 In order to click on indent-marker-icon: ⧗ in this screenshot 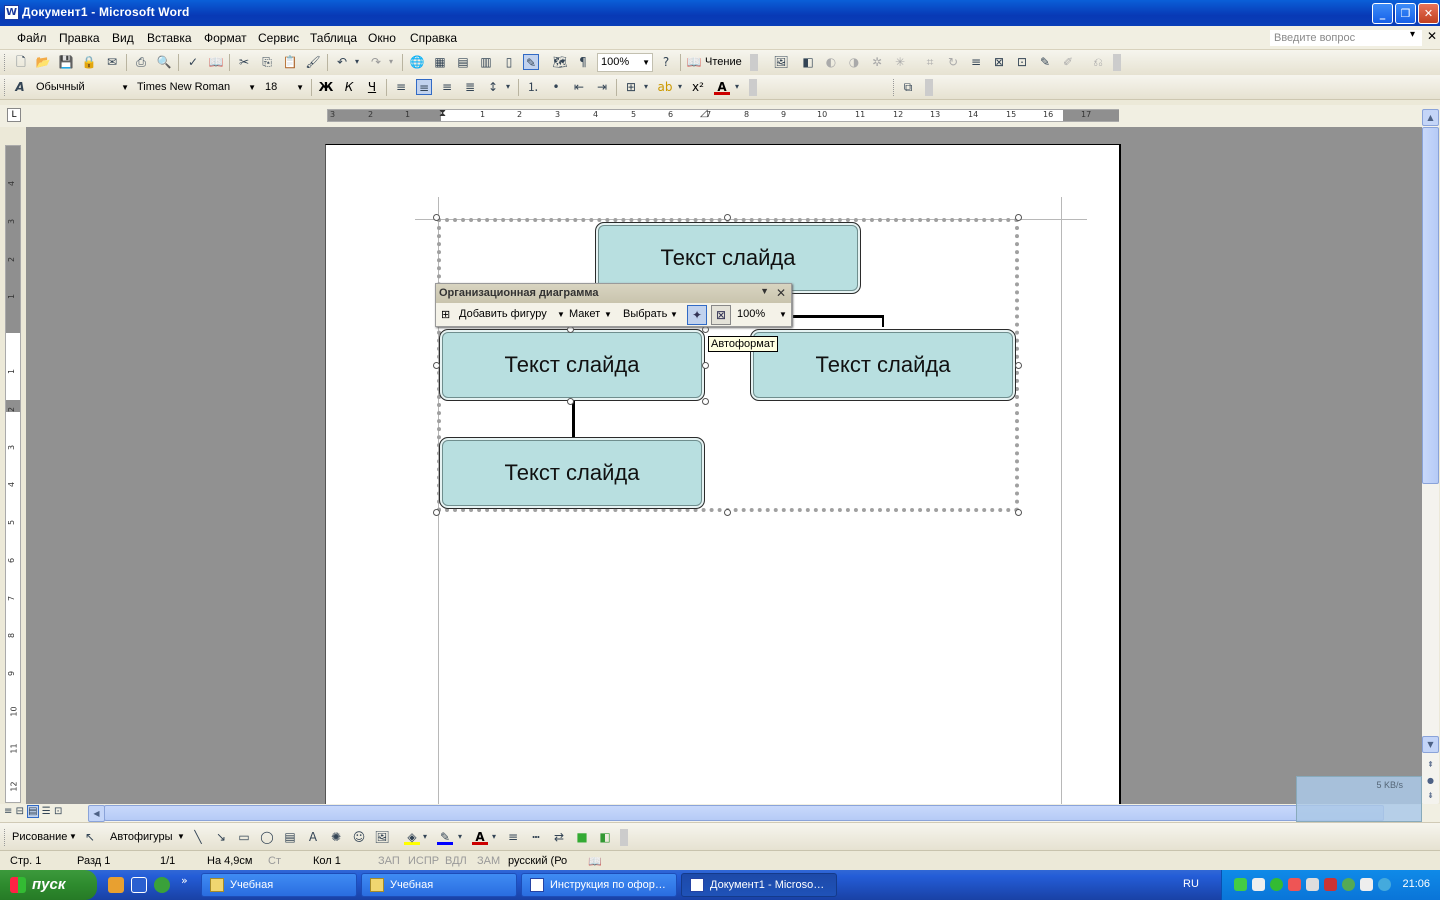, I will do `click(442, 113)`.